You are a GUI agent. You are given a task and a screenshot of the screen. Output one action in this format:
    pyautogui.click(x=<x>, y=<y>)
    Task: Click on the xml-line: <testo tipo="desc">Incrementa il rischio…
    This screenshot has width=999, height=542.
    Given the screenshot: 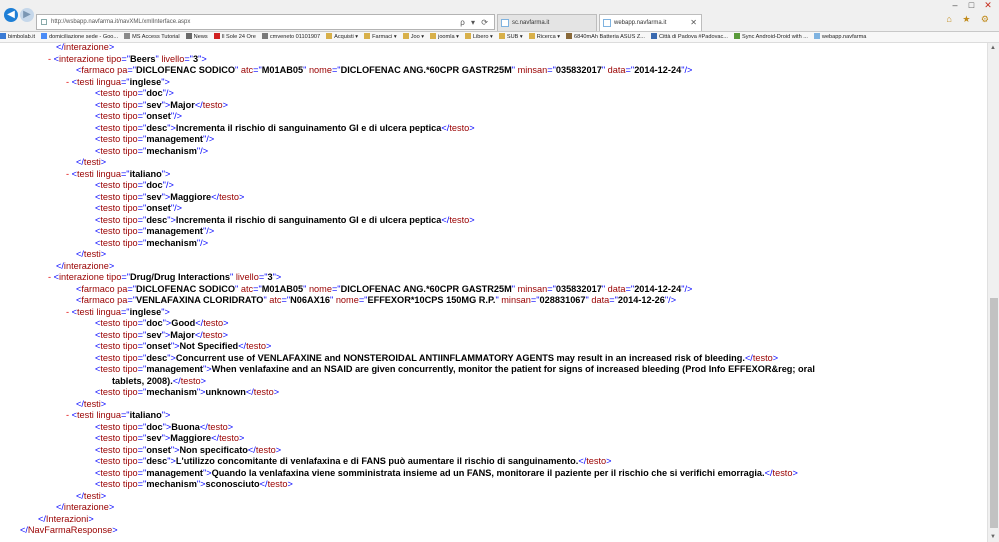 What is the action you would take?
    pyautogui.click(x=285, y=221)
    